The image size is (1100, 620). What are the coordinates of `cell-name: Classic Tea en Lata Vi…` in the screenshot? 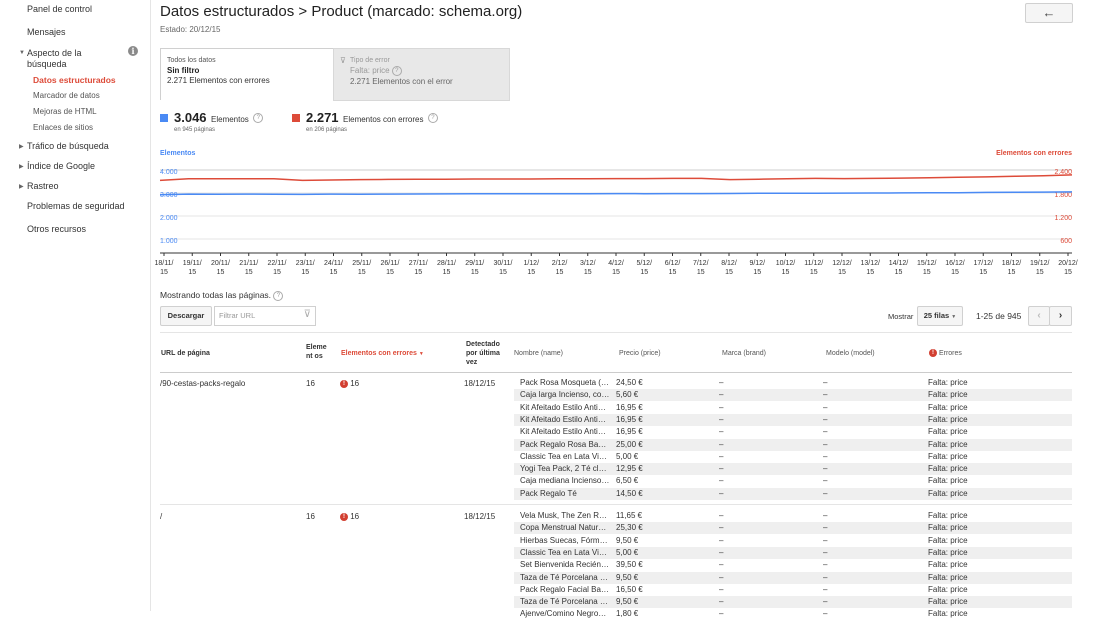 It's located at (563, 456).